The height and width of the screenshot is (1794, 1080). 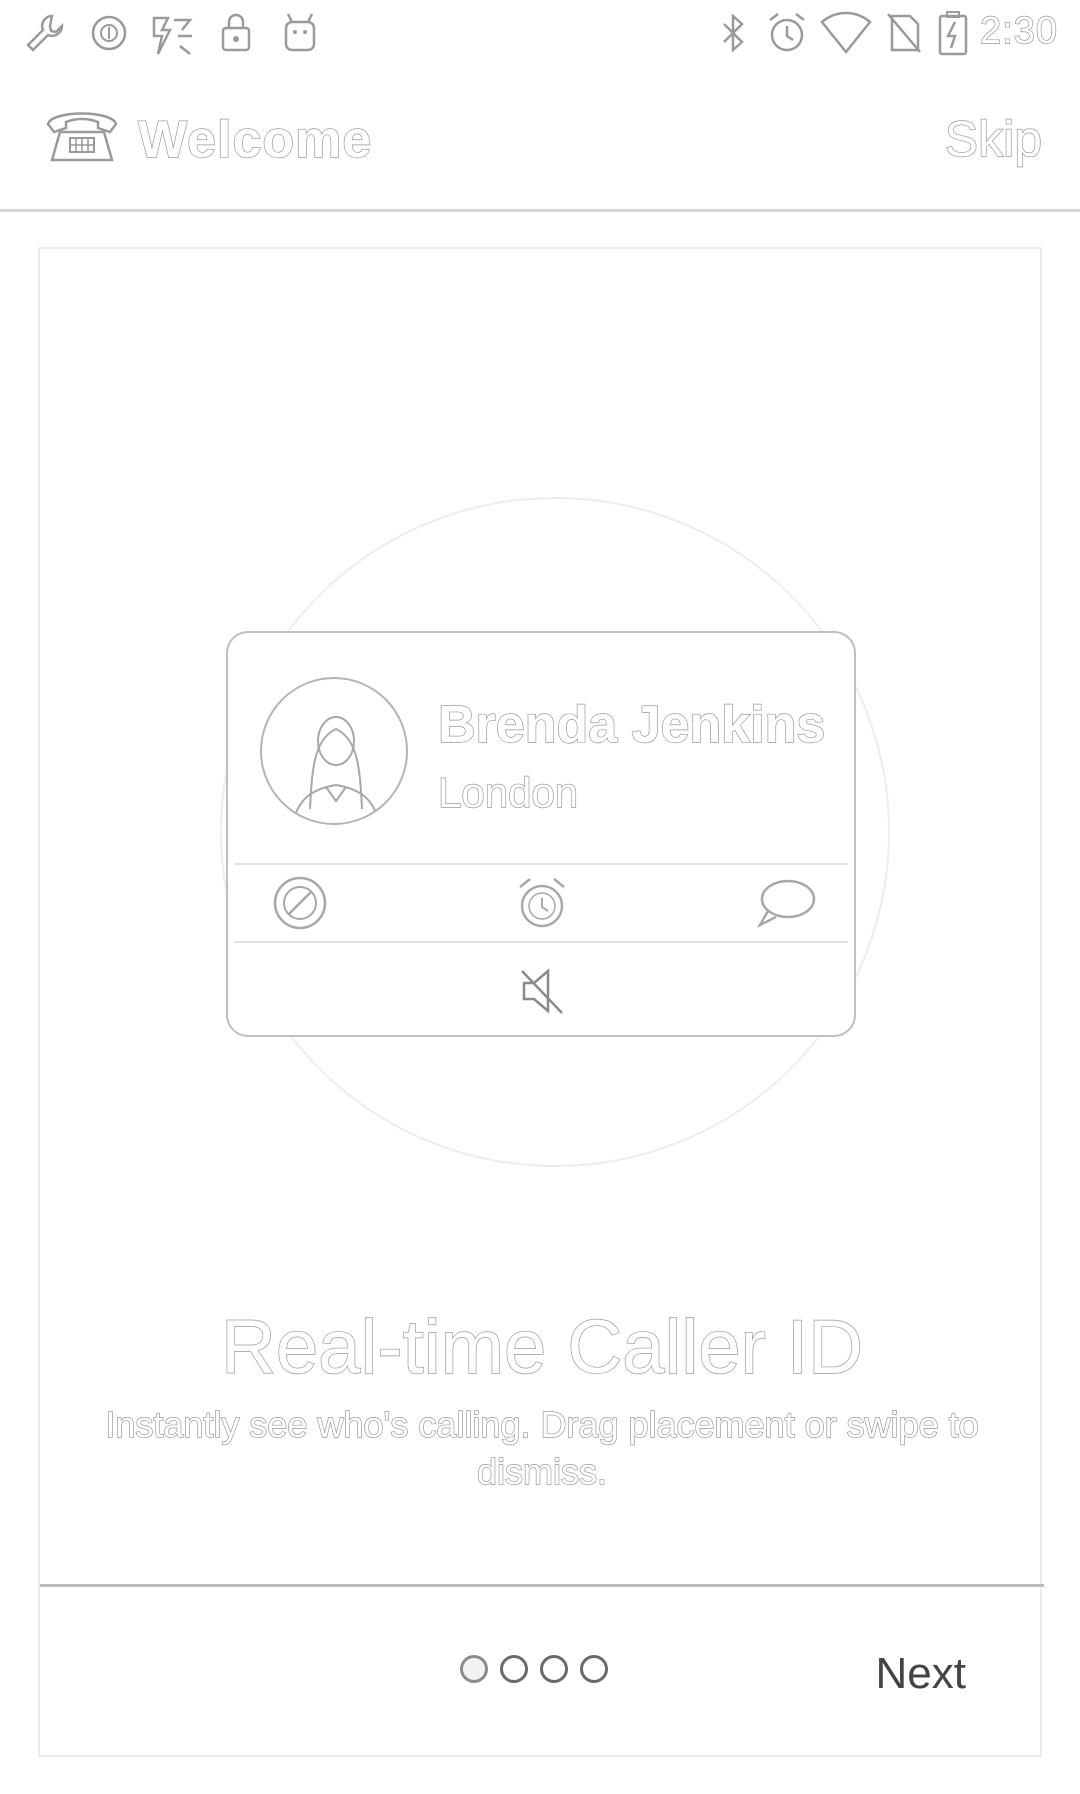 I want to click on caller-location: London, so click(x=508, y=792).